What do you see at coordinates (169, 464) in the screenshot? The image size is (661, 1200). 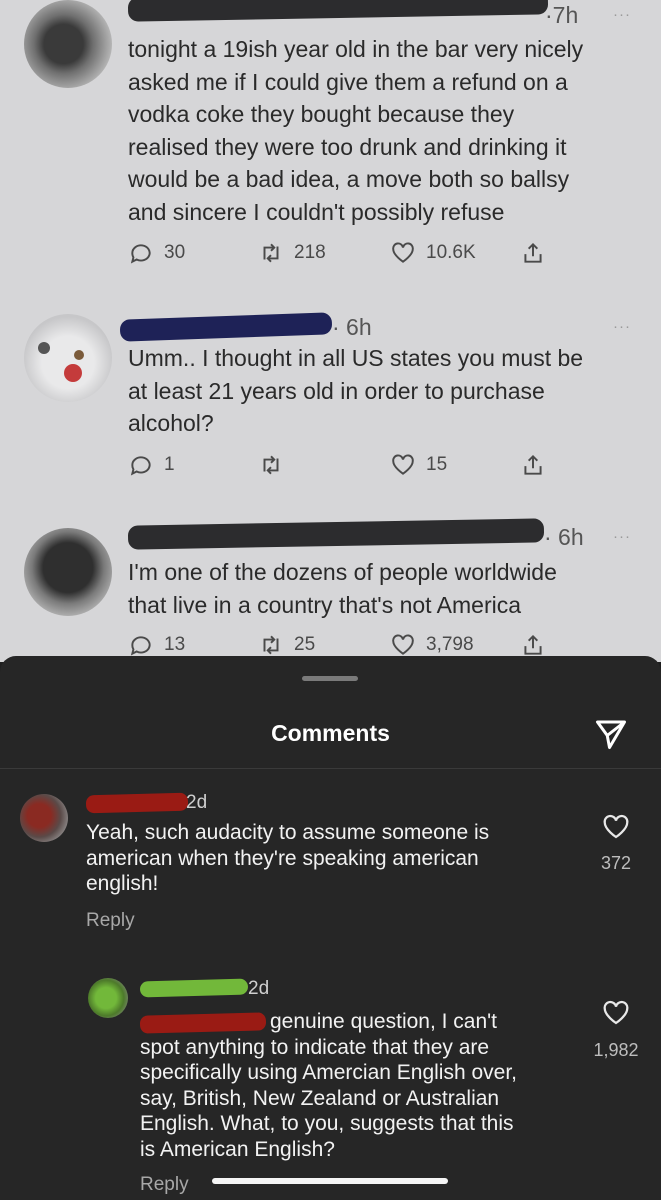 I see `reply-count: 1` at bounding box center [169, 464].